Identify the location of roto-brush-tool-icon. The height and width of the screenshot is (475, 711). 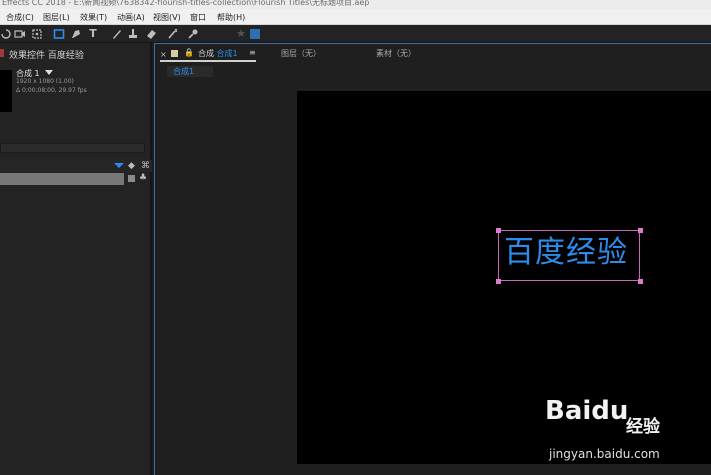
(173, 34).